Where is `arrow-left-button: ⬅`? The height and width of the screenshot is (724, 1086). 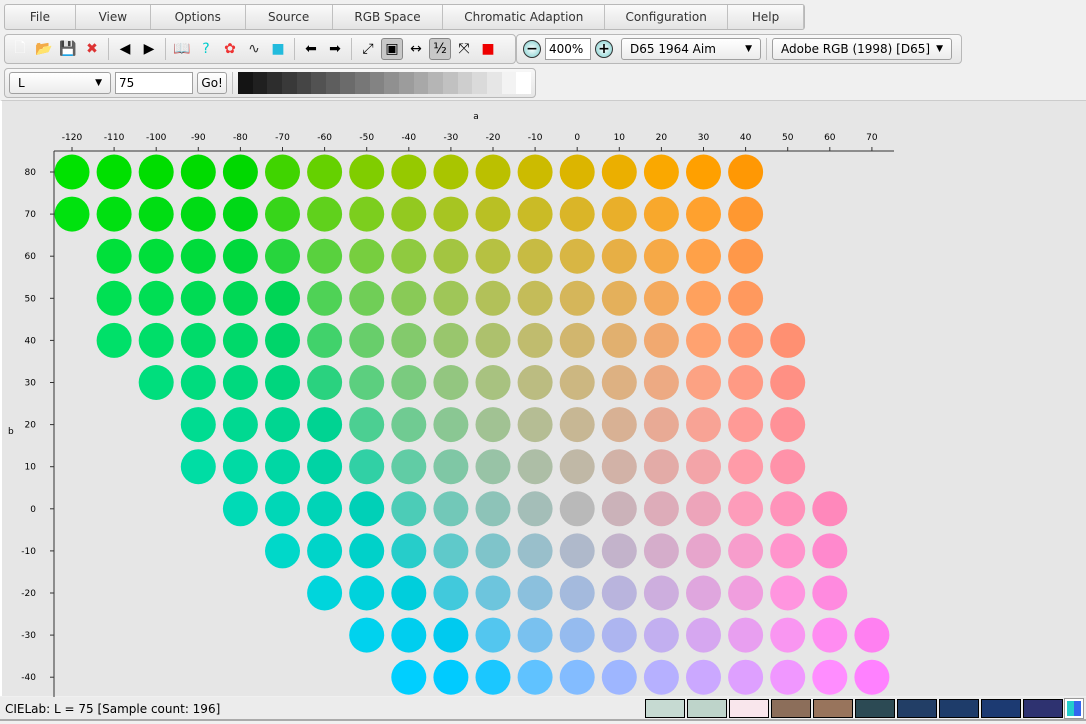
arrow-left-button: ⬅ is located at coordinates (311, 49).